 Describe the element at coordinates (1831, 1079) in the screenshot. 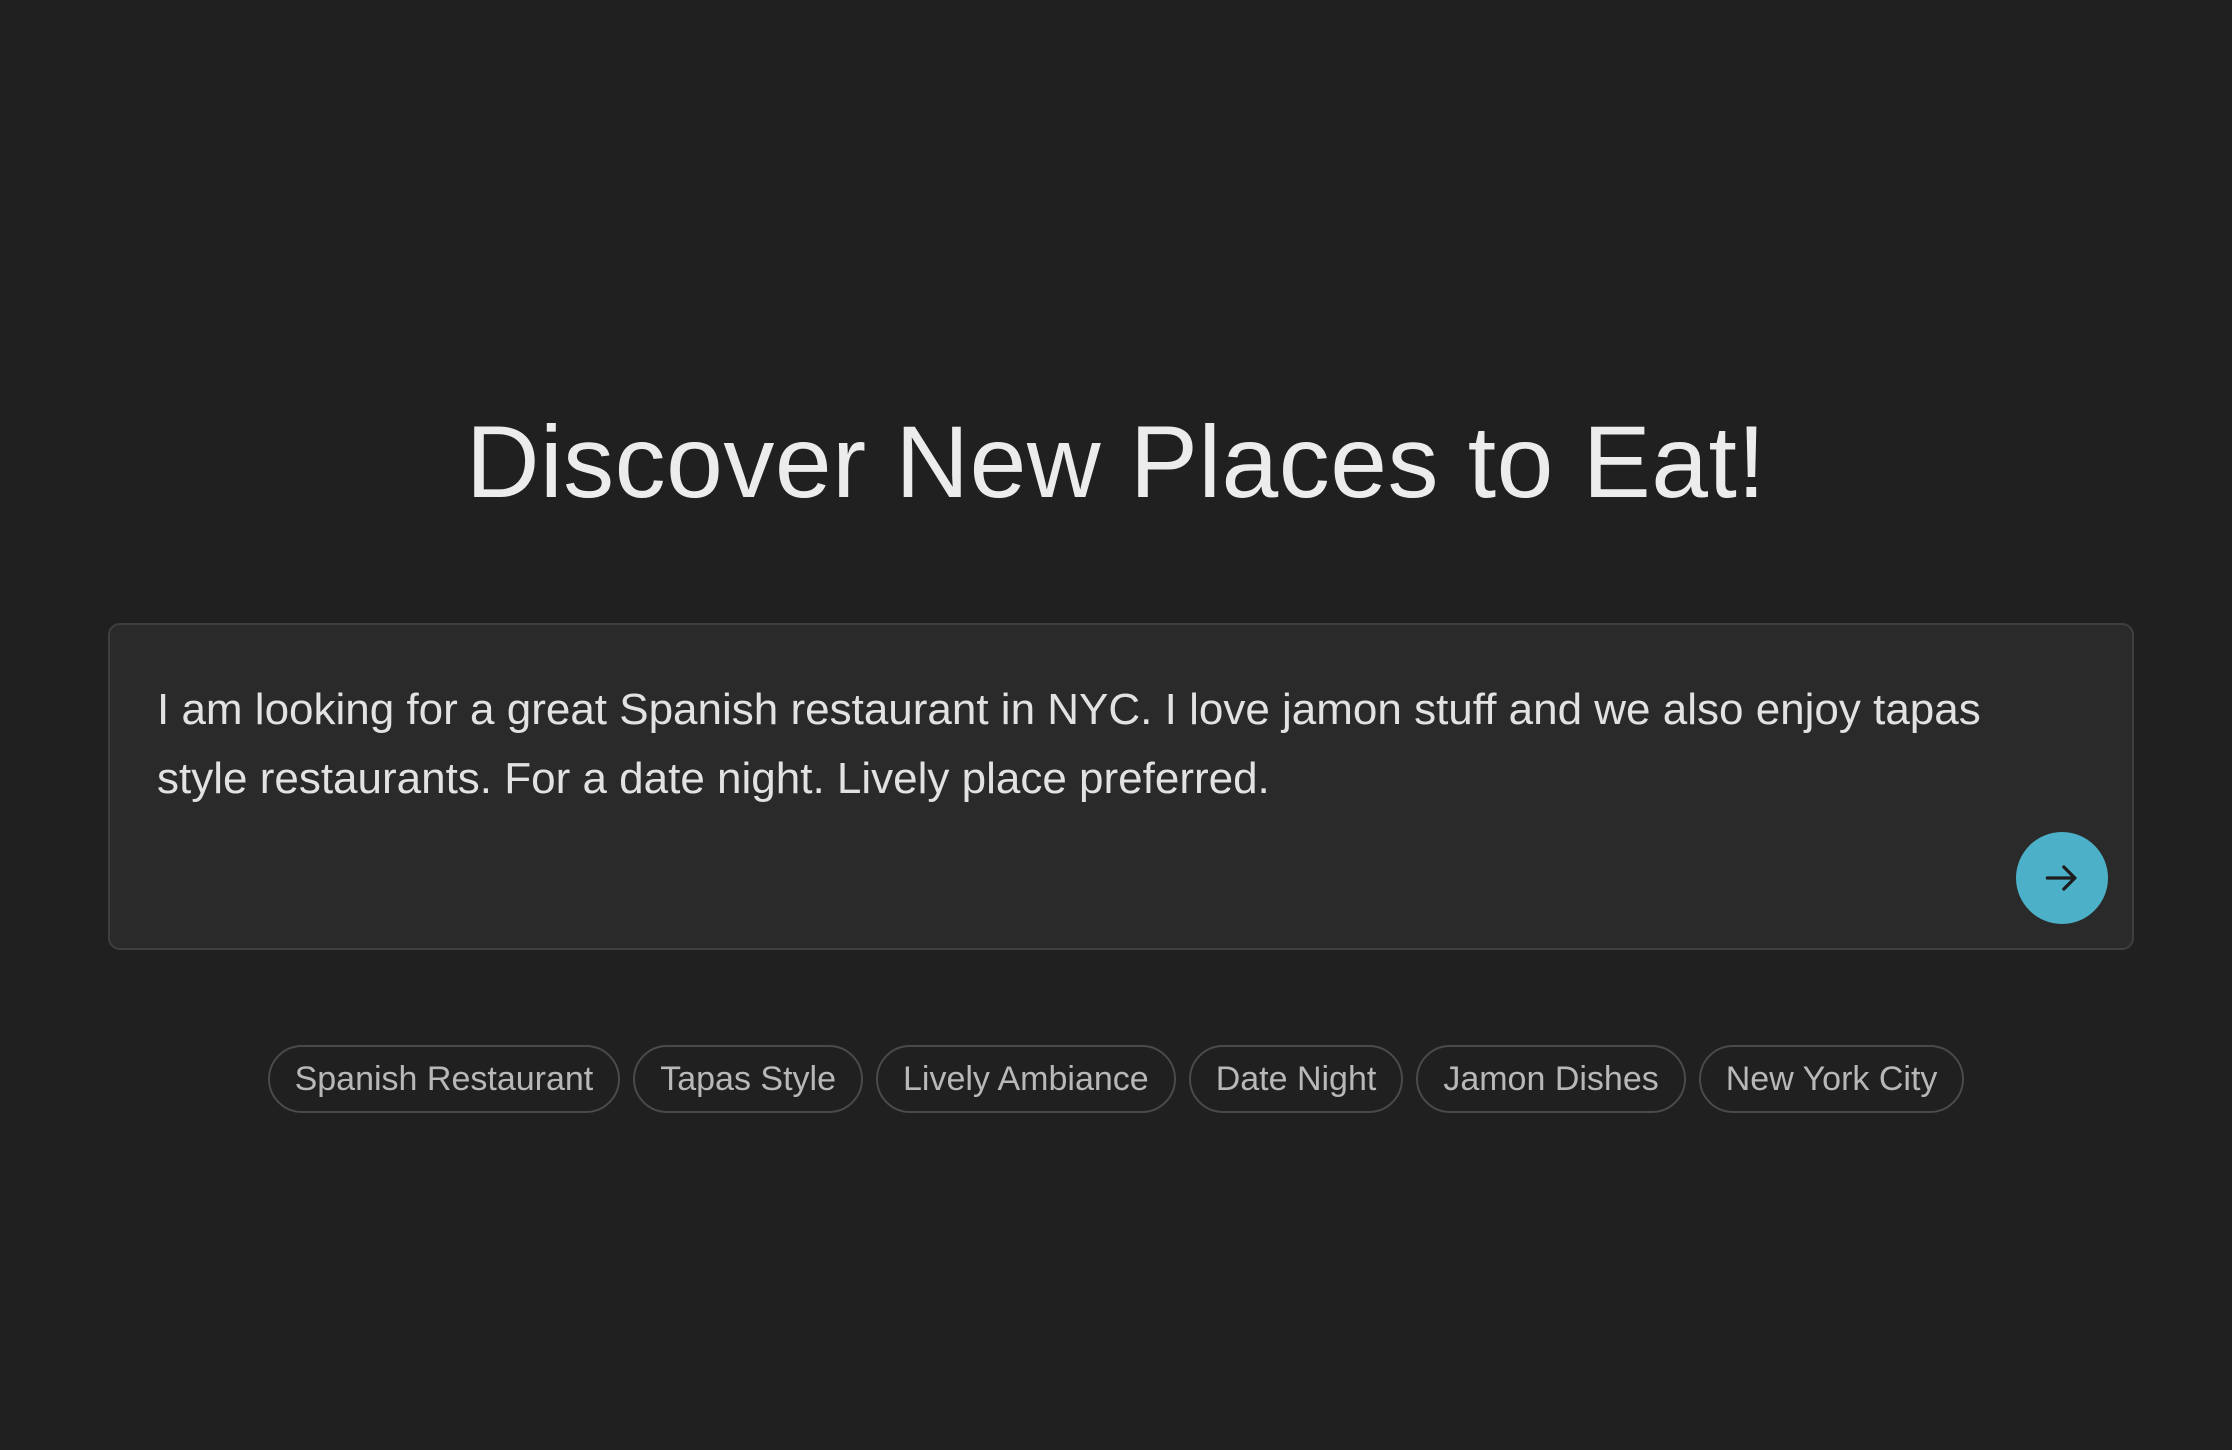

I see `tag-new-york-city: New York City` at that location.